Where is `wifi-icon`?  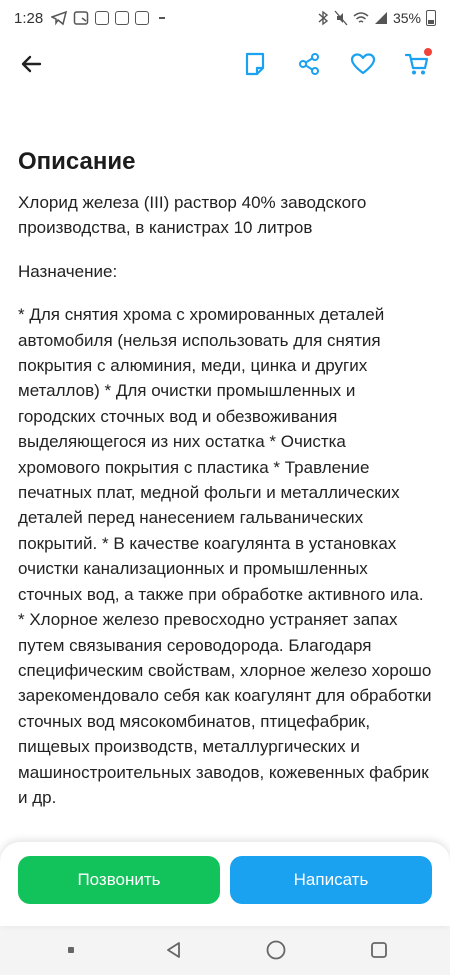 wifi-icon is located at coordinates (361, 17).